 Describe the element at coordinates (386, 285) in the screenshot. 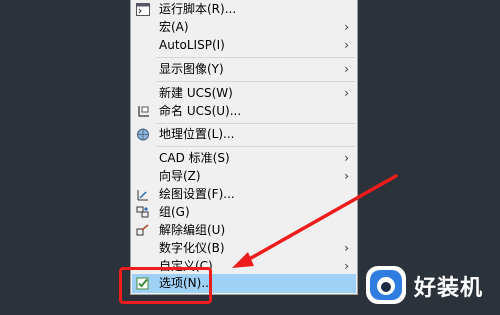

I see `mascot-icon` at that location.